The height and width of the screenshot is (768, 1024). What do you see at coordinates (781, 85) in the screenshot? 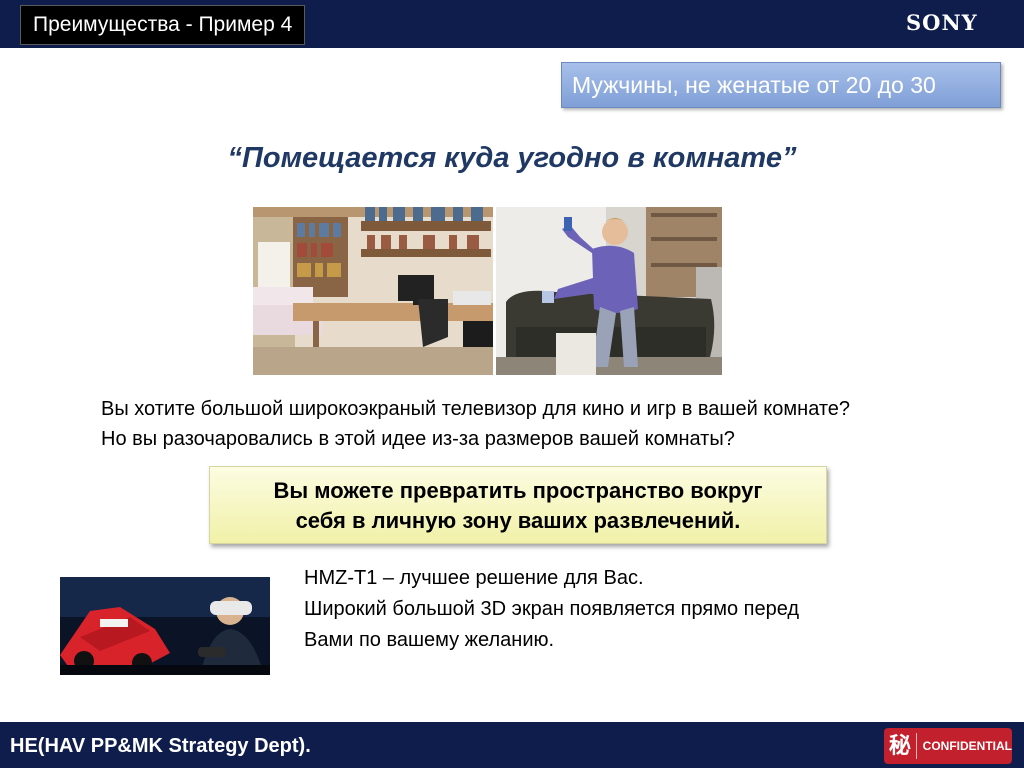
I see `target-segment-label: Мужчины, не женатые от 20 до 30` at bounding box center [781, 85].